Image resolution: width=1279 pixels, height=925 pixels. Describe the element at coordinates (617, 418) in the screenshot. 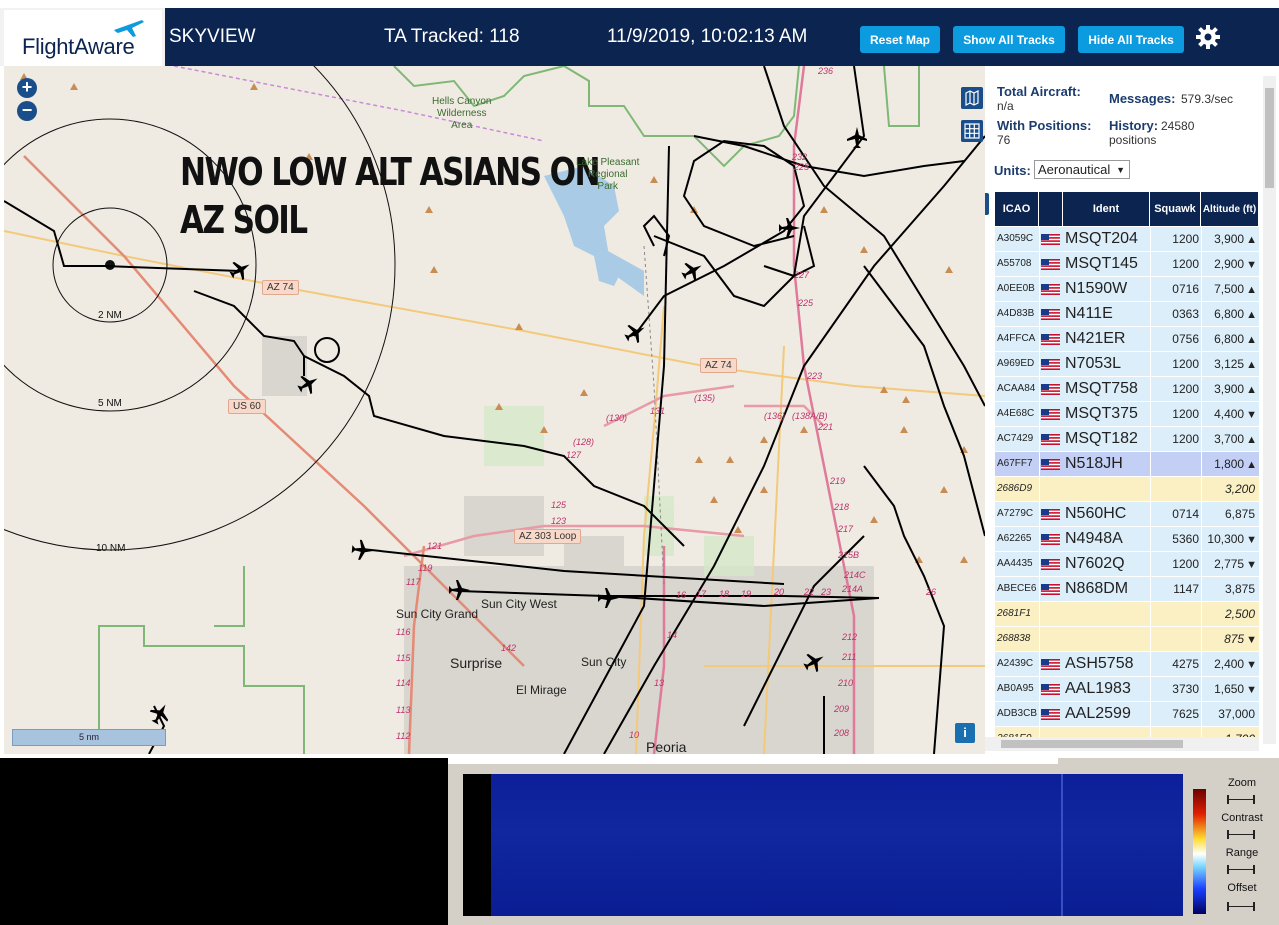

I see `mile-marker: (130)` at that location.